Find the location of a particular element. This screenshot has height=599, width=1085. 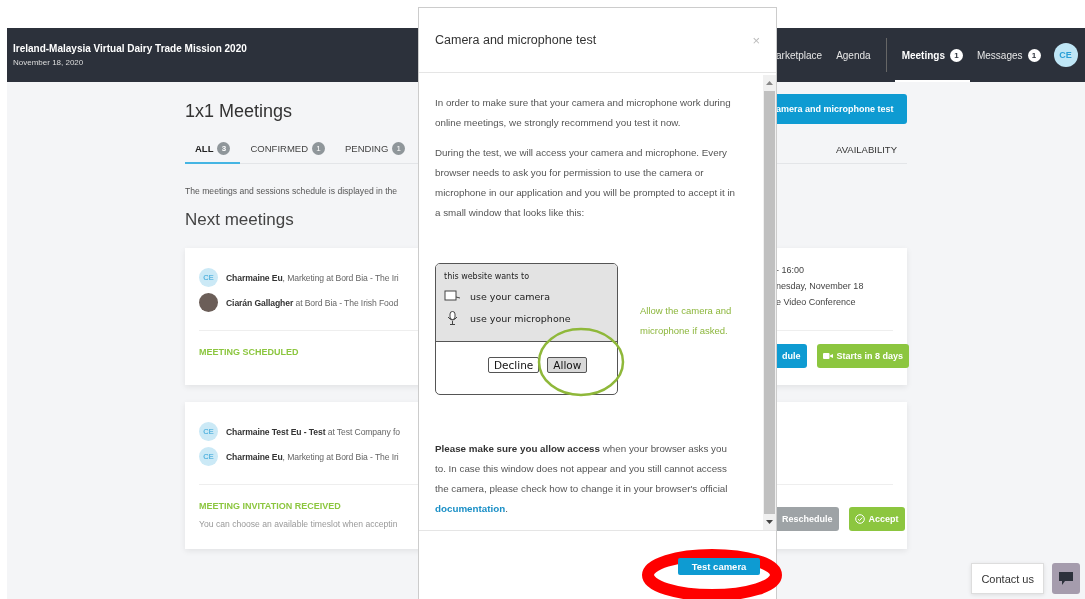

dialog-paragraph: During the test, we will access your camera and microphone. Every browser needs to ask you for permission to use the camera or microphone in our application and you will be prompted to accept it in a small window that looks like this: is located at coordinates (586, 183).